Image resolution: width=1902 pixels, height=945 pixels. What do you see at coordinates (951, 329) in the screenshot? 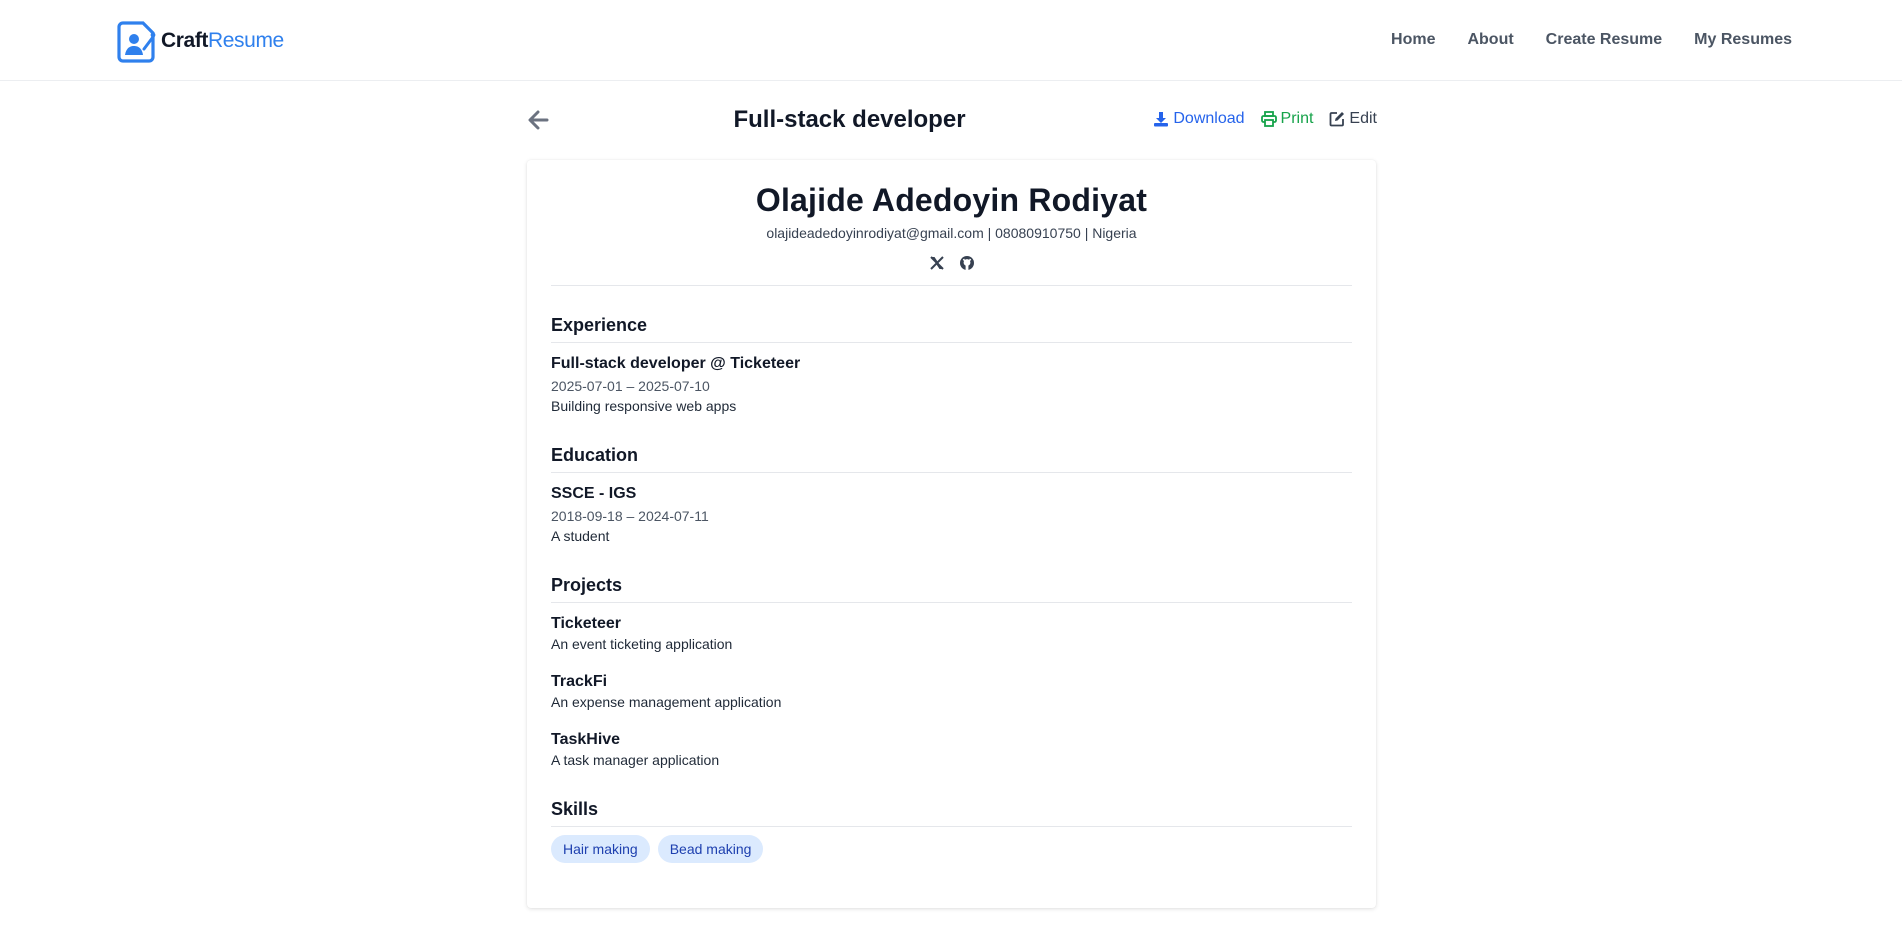
I see `section-title-experience: Experience` at bounding box center [951, 329].